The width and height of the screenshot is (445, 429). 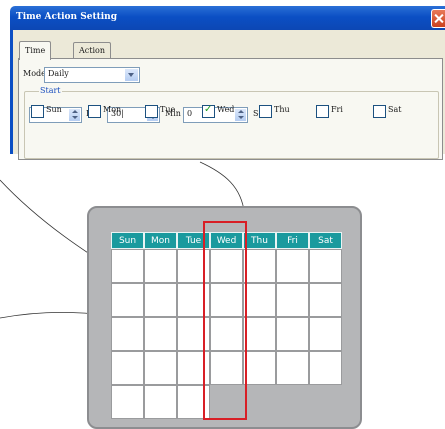 I want to click on wednesday-highlight-box, so click(x=225, y=320).